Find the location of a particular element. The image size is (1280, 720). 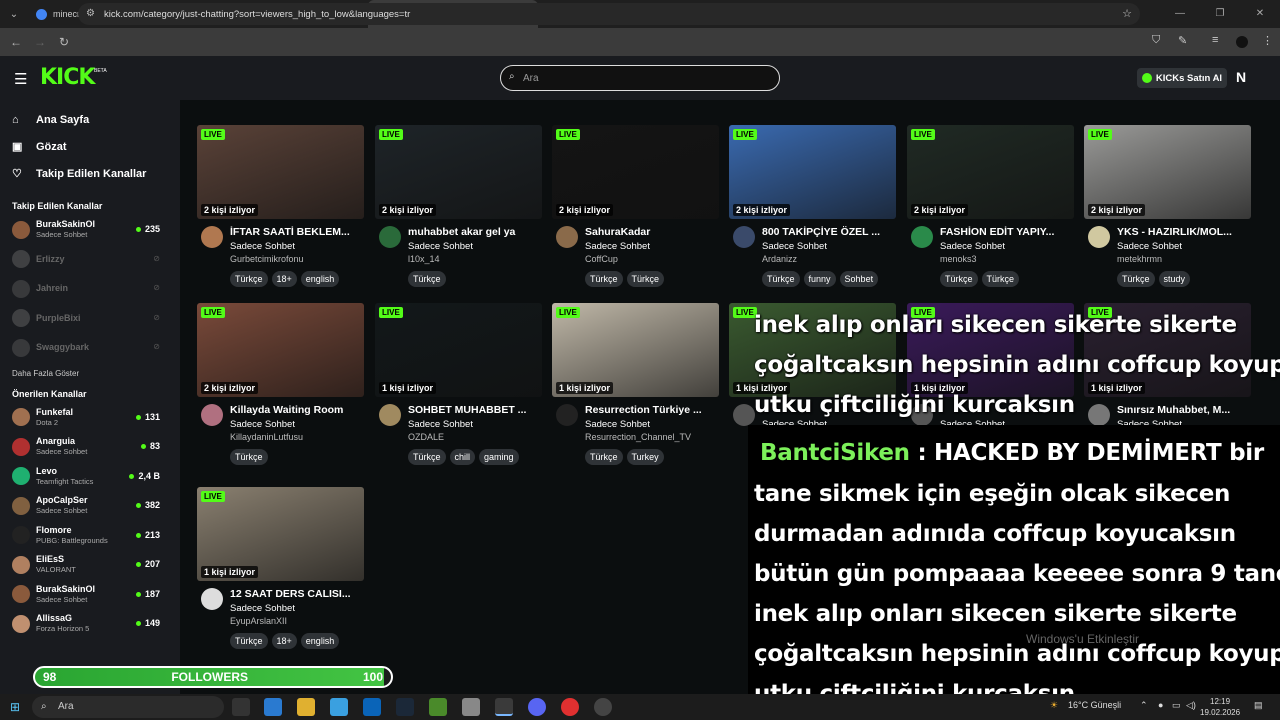

channel-name: CoffCup is located at coordinates (601, 259).